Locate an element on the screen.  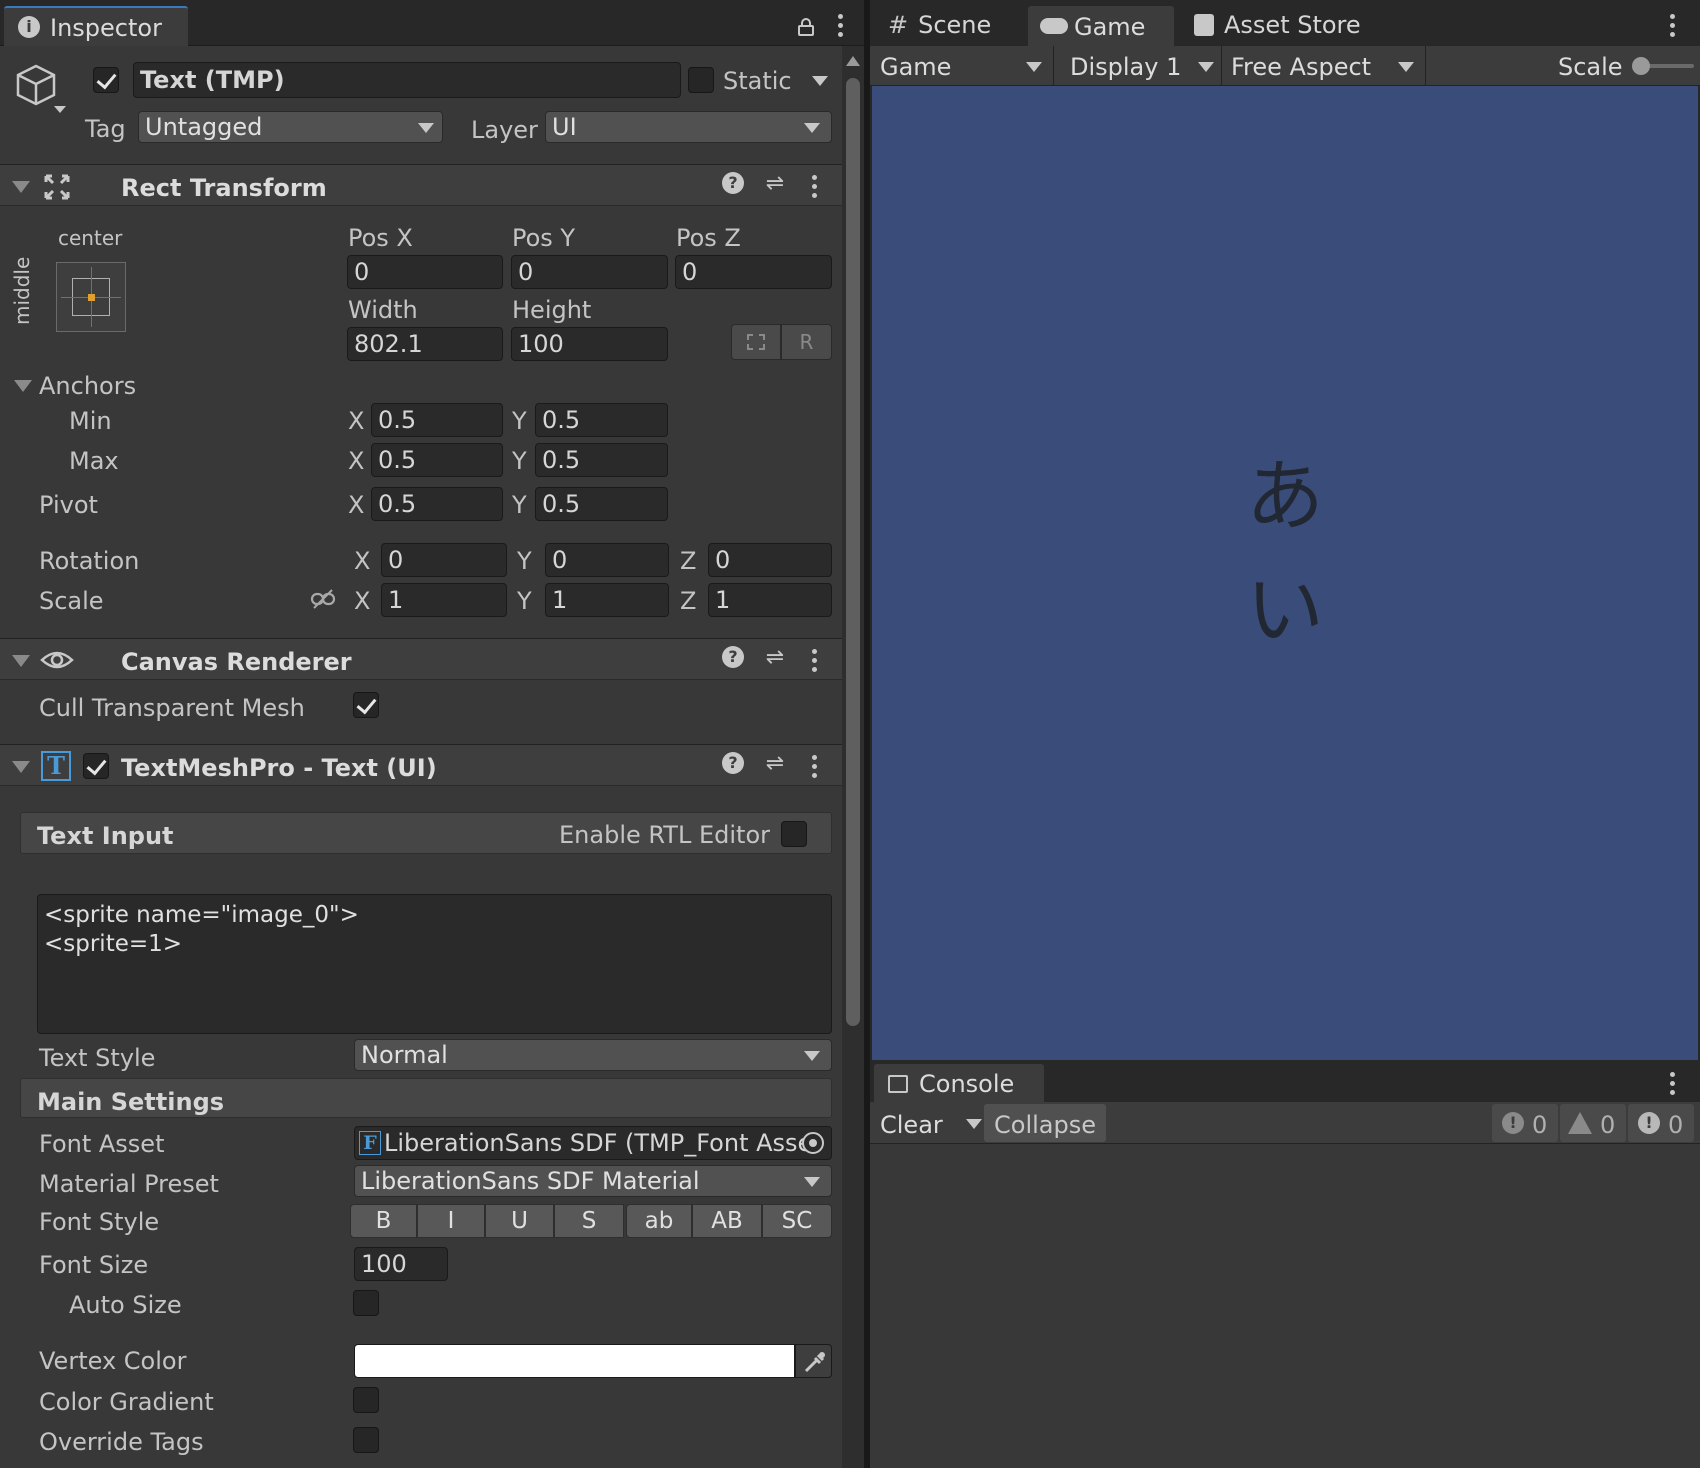
eyedropper-icon is located at coordinates (813, 1361).